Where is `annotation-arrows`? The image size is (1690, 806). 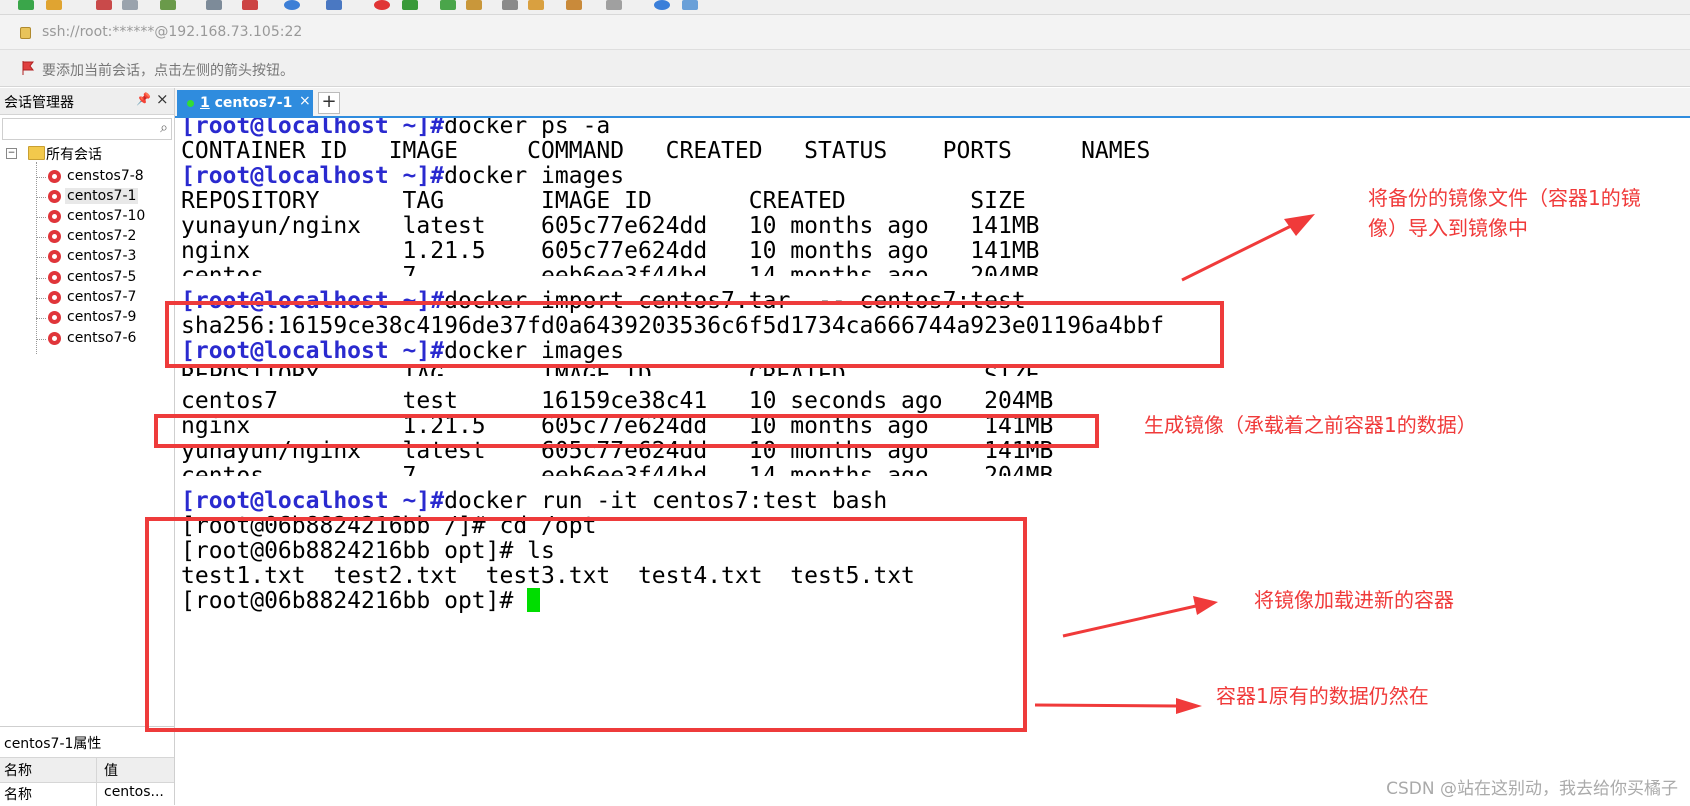
annotation-arrows is located at coordinates (1174, 464).